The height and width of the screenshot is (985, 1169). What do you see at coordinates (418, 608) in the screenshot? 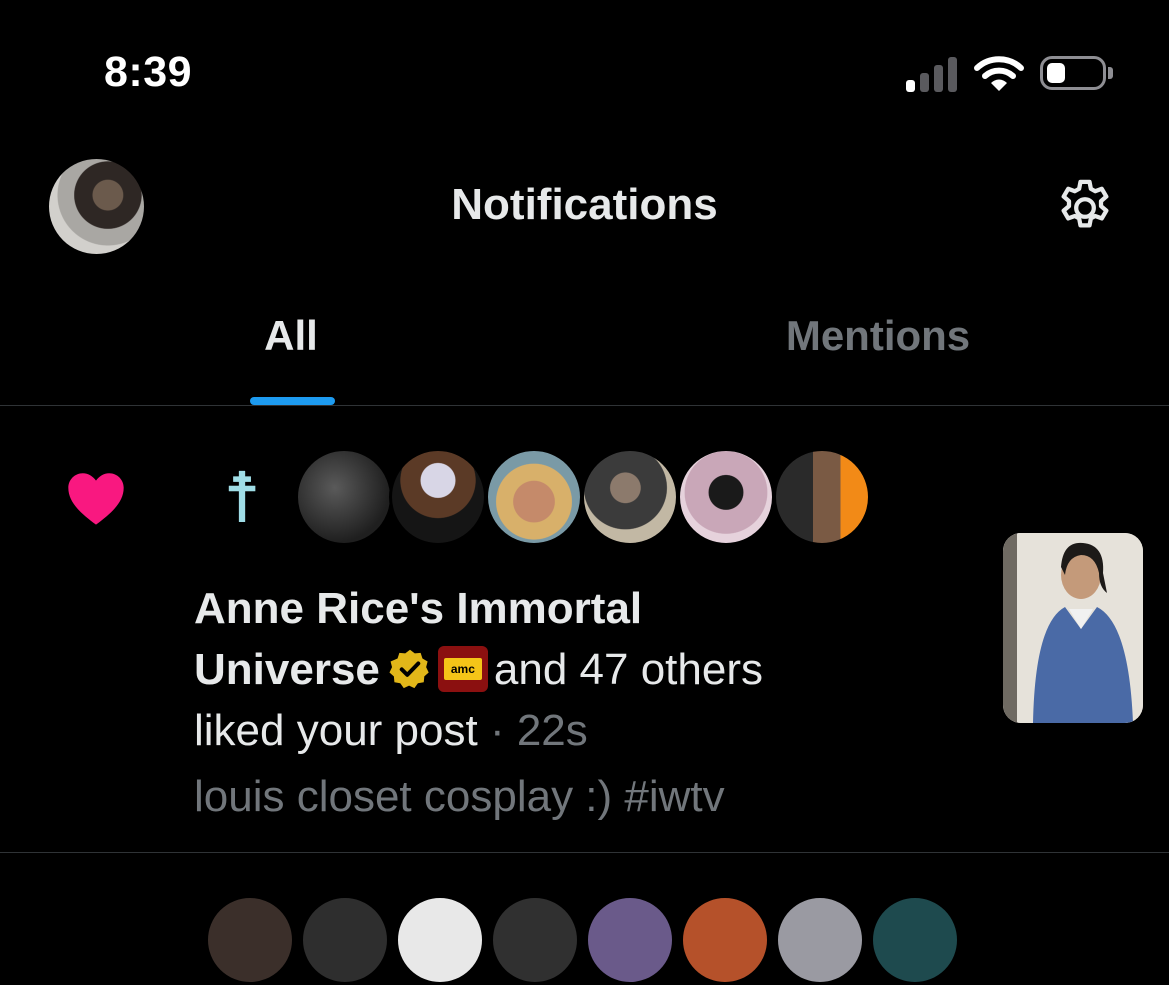
I see `account-name-line1: Anne Rice's Immortal` at bounding box center [418, 608].